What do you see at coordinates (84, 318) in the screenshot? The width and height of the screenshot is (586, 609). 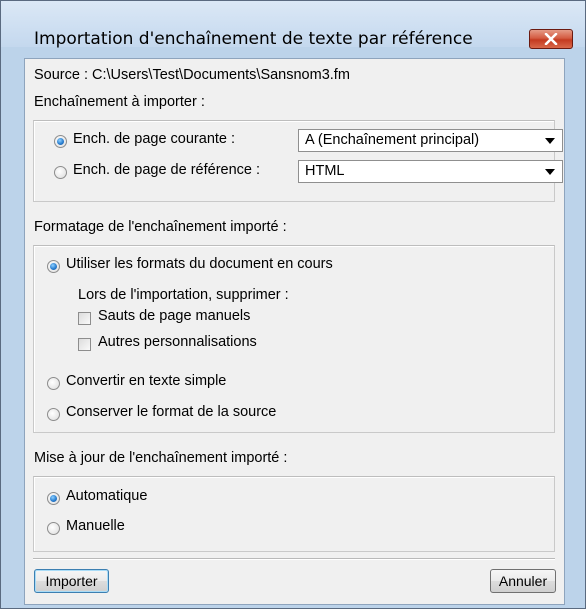 I see `manual-page-breaks-checkbox` at bounding box center [84, 318].